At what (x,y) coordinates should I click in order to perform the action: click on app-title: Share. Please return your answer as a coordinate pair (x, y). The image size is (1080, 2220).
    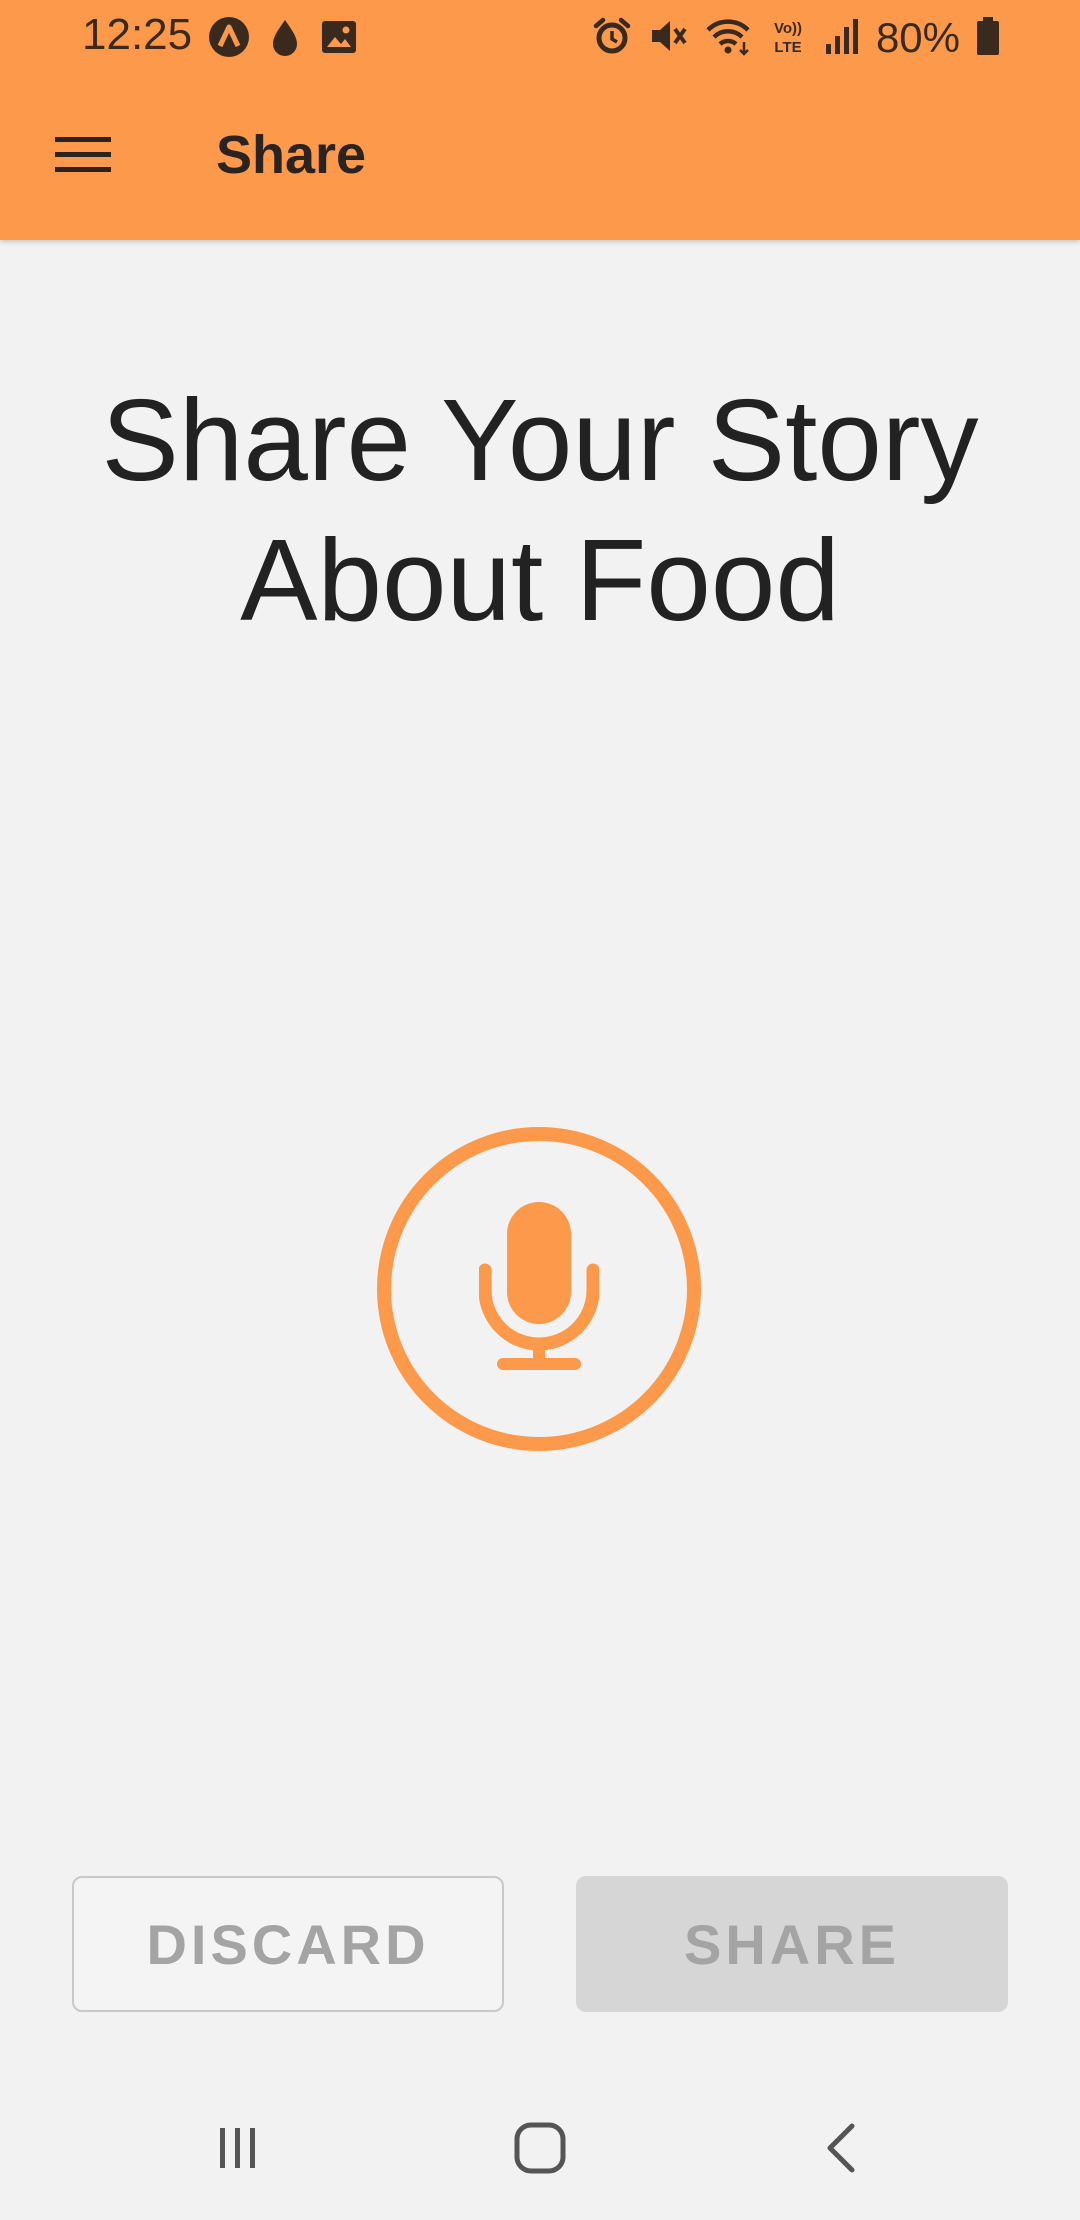
    Looking at the image, I should click on (291, 155).